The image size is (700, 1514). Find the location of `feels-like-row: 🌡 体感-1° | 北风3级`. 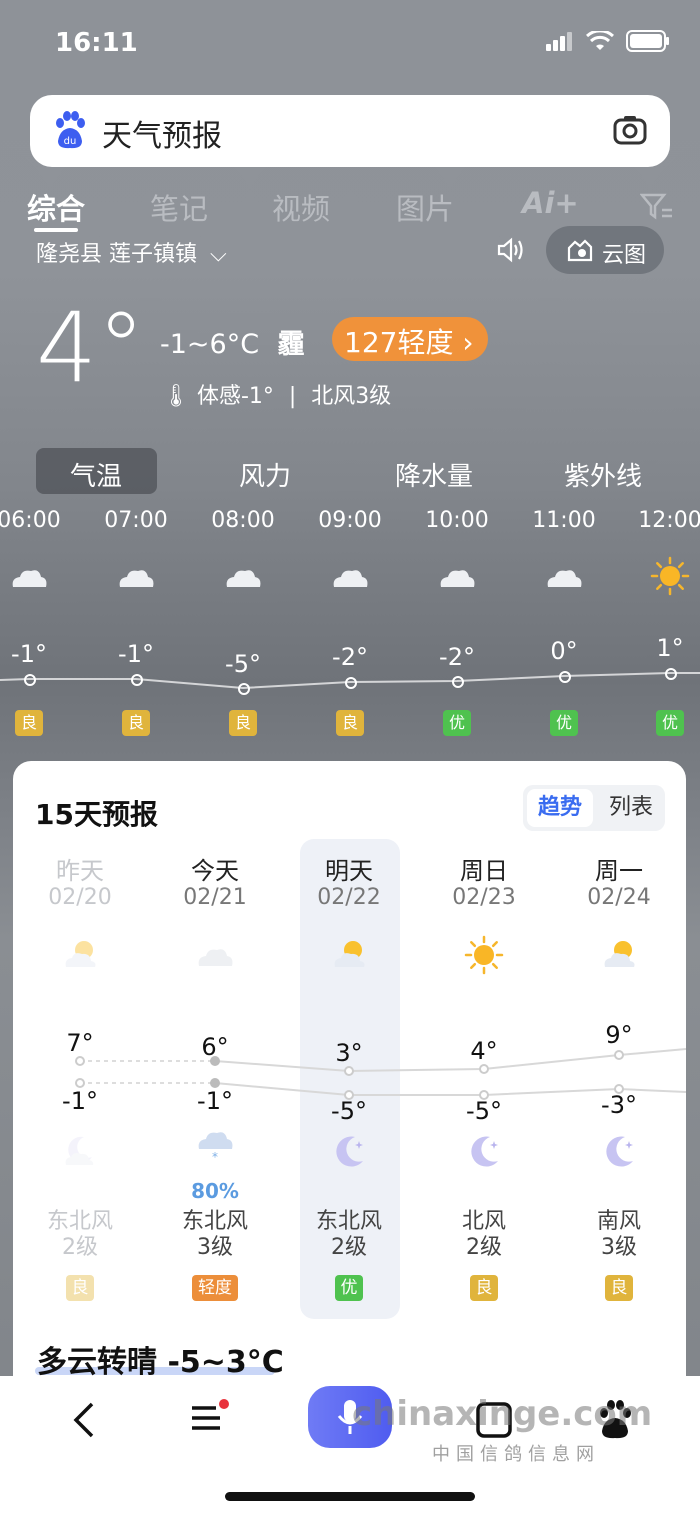

feels-like-row: 🌡 体感-1° | 北风3级 is located at coordinates (276, 394).